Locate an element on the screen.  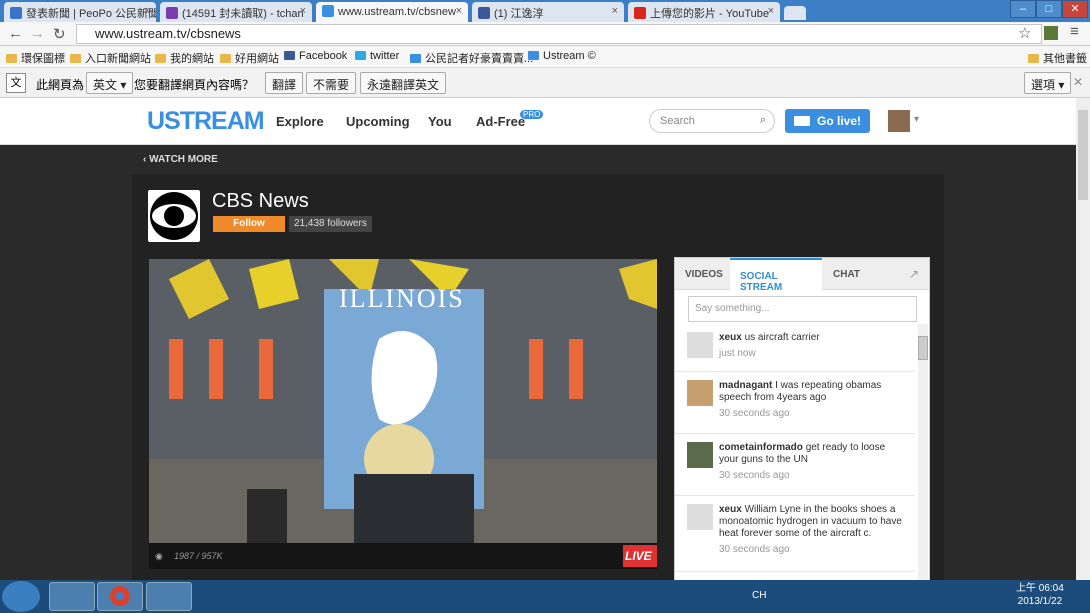
message-user: cometainformado is located at coordinates (761, 447).